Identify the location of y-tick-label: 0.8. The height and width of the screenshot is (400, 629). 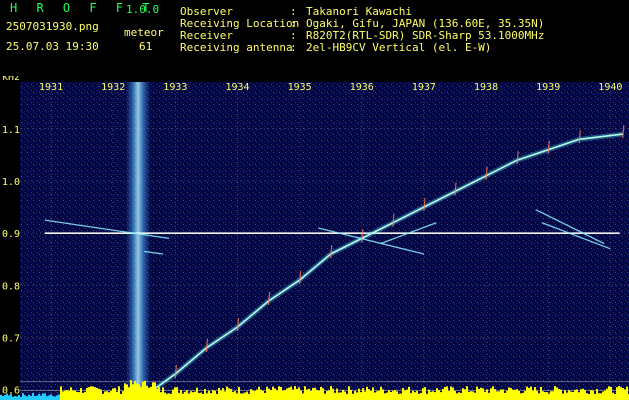
(11, 286).